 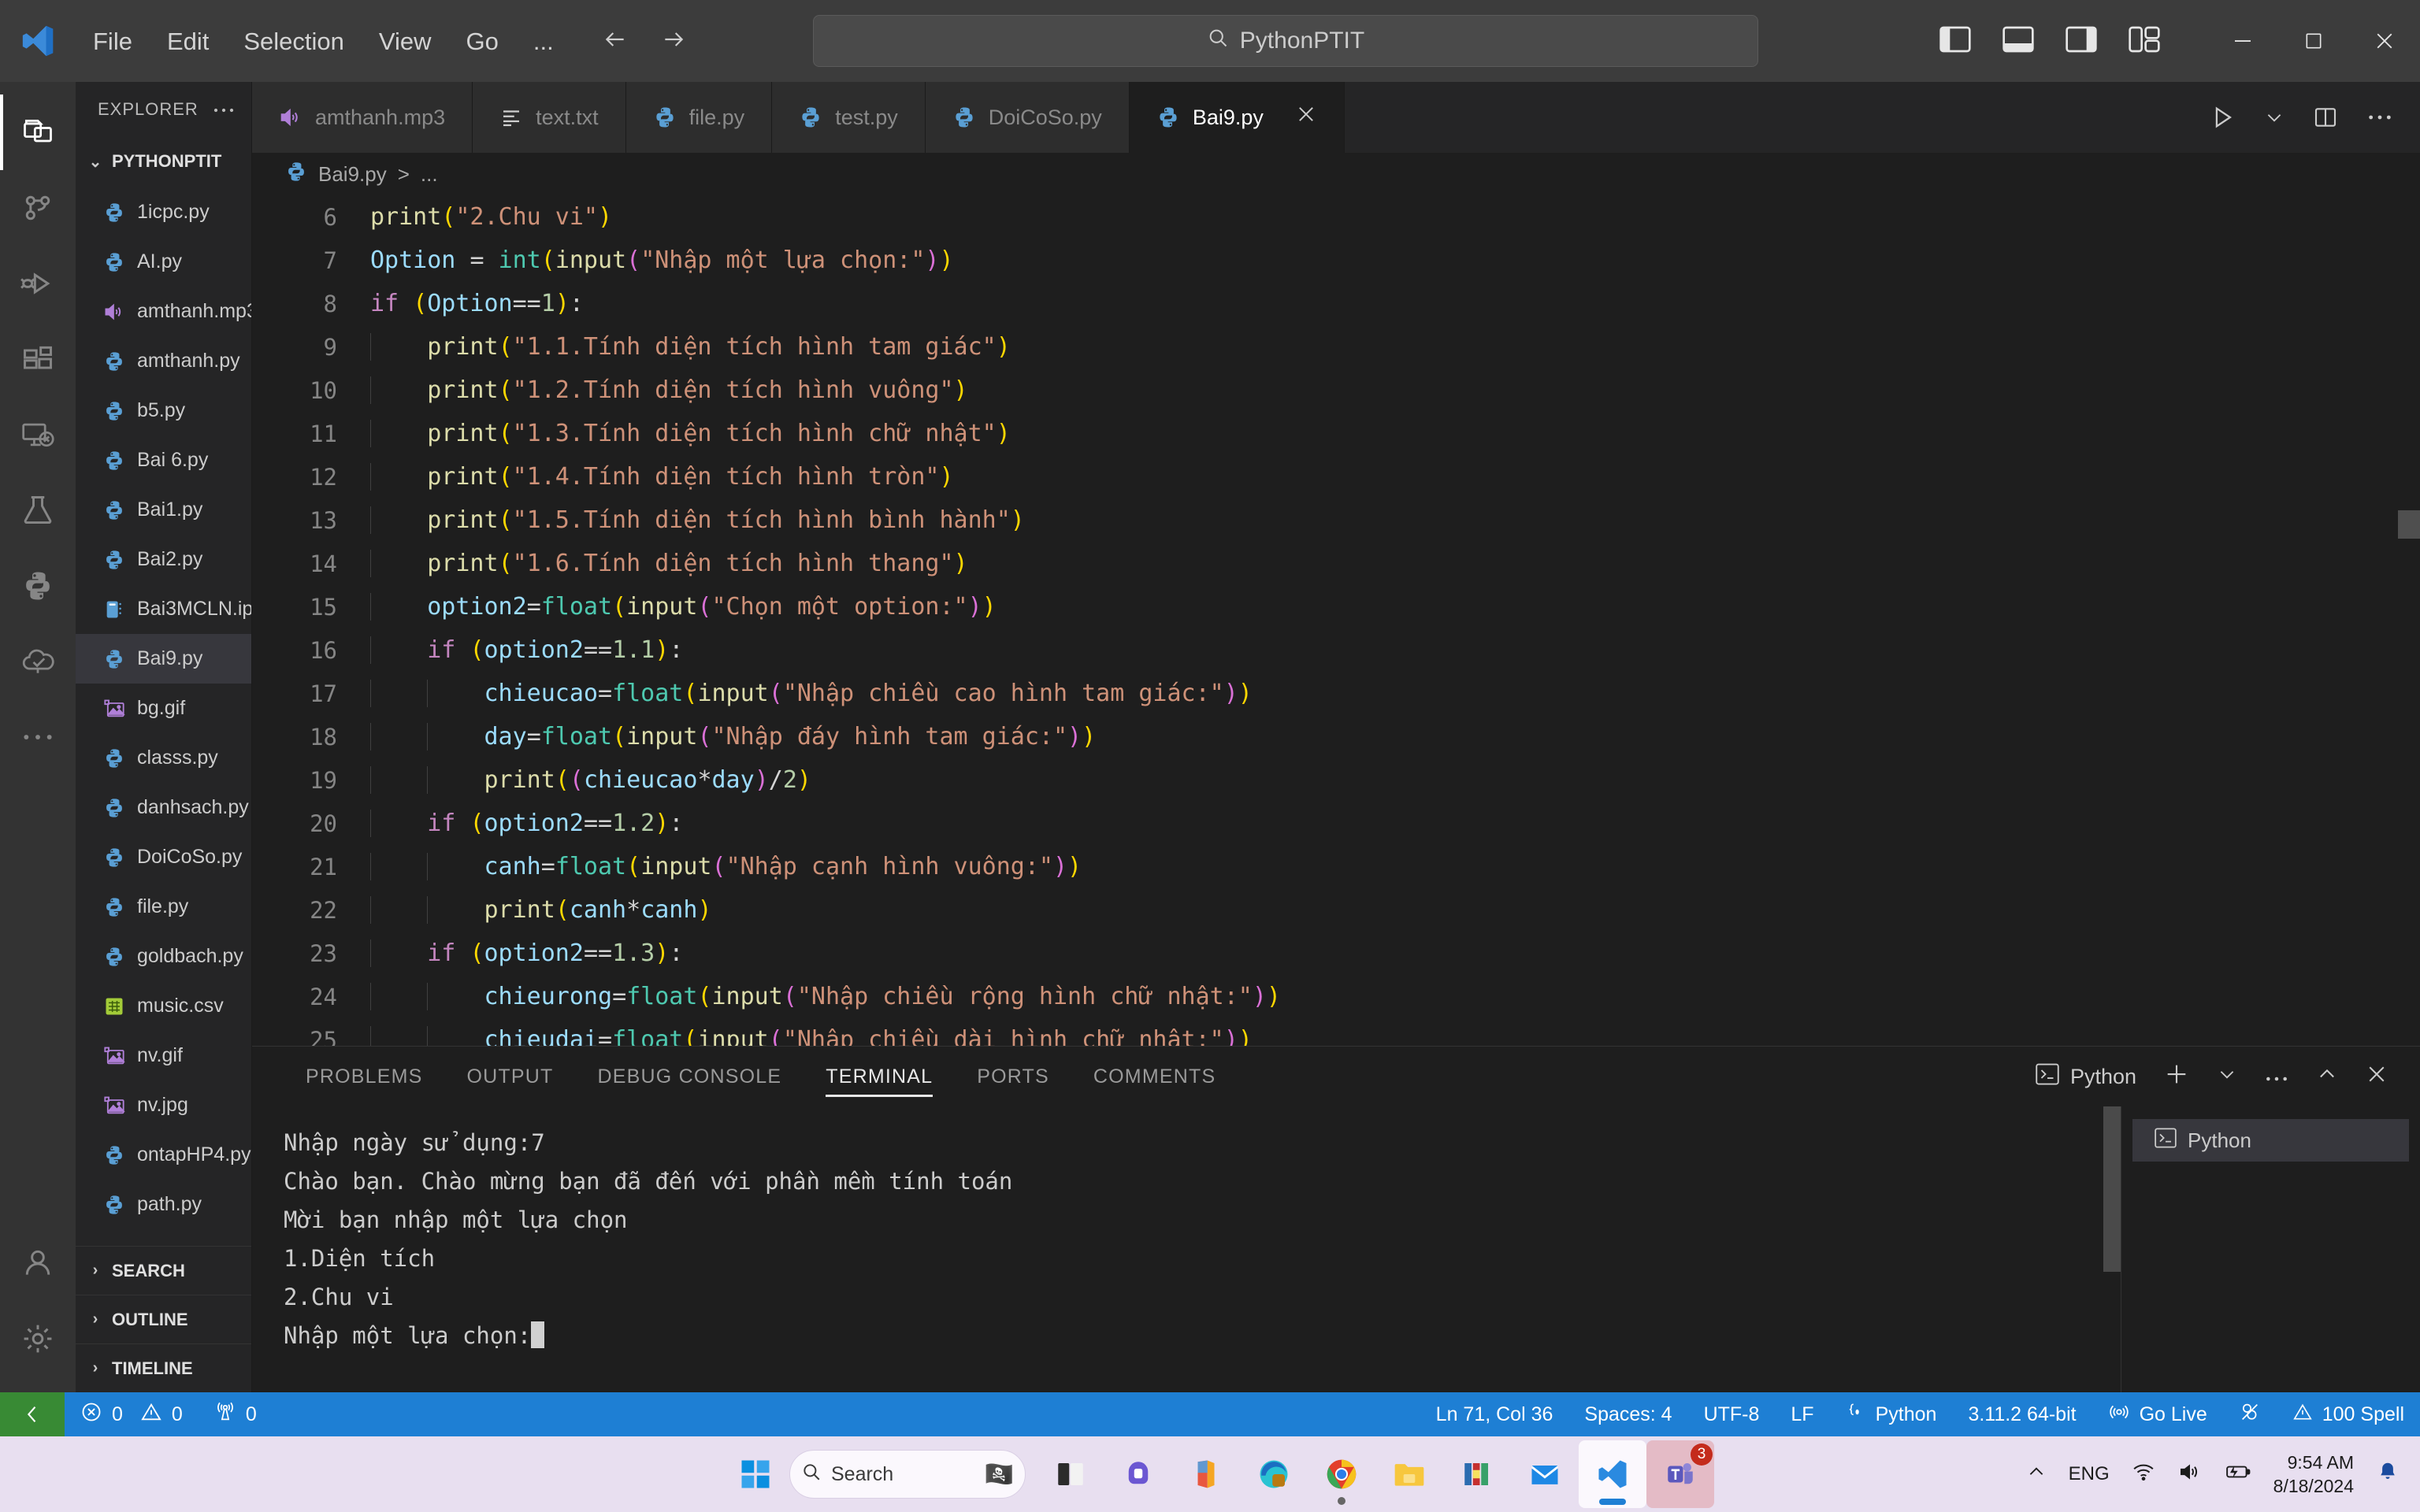 I want to click on code-line: 19 print((chieucao*day)/2), so click(x=1336, y=780).